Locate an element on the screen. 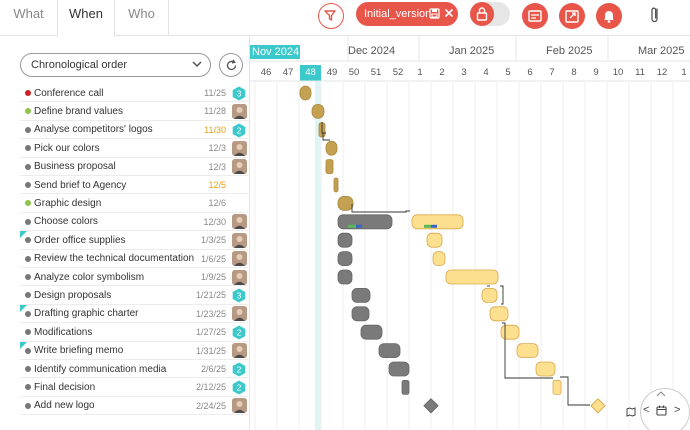 This screenshot has height=430, width=690. attachment-icon is located at coordinates (655, 15).